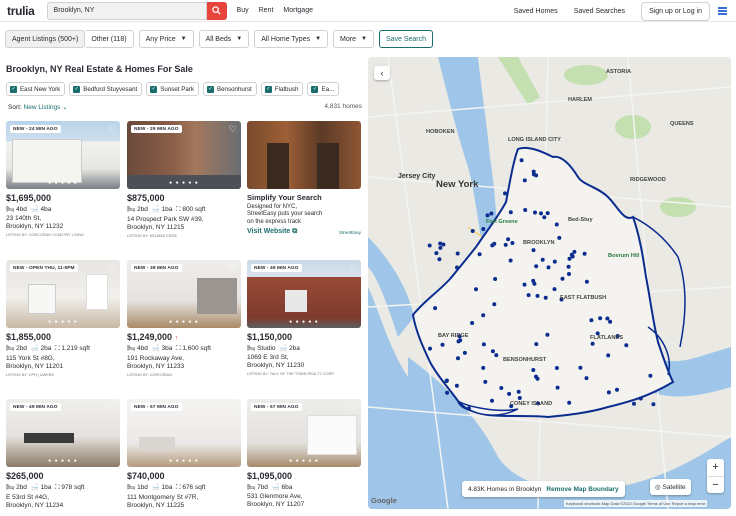 Image resolution: width=736 pixels, height=516 pixels. I want to click on listing-photo: NEW - 29 MIN AGO ♡ ● ● ● ● ●, so click(184, 155).